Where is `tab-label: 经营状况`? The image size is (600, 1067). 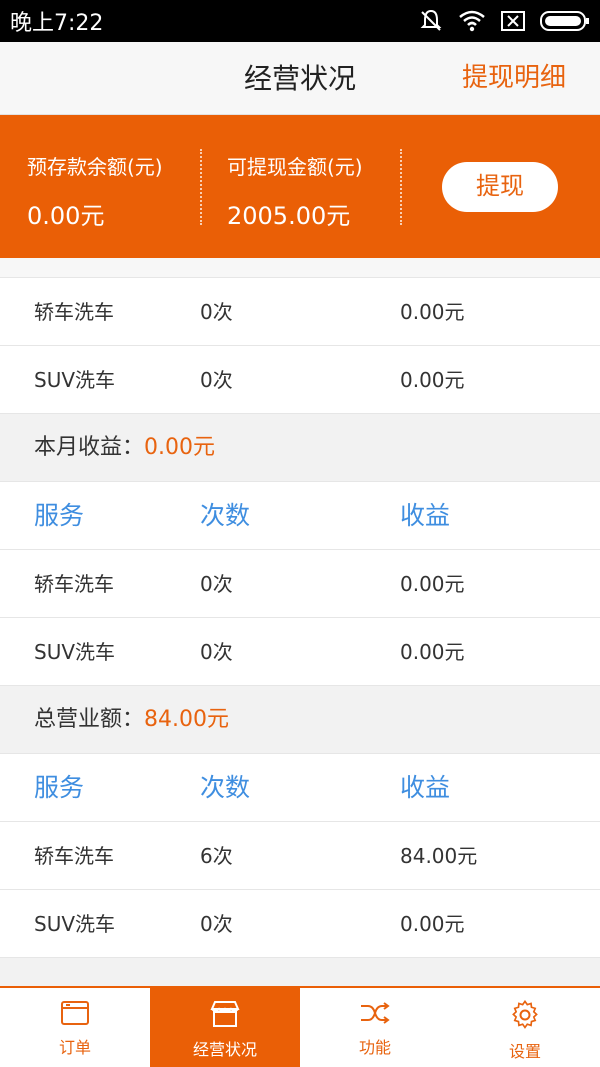
tab-label: 经营状况 is located at coordinates (224, 1049).